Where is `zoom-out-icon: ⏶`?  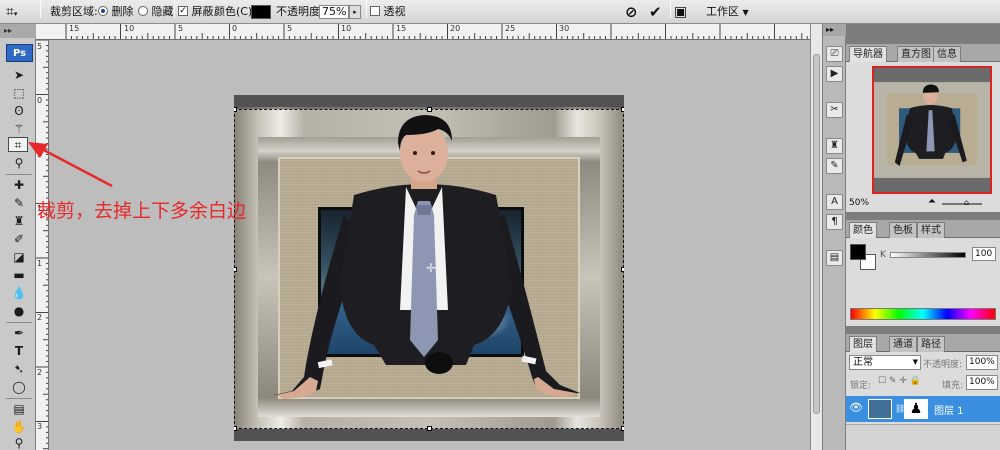
zoom-out-icon: ⏶ is located at coordinates (932, 201).